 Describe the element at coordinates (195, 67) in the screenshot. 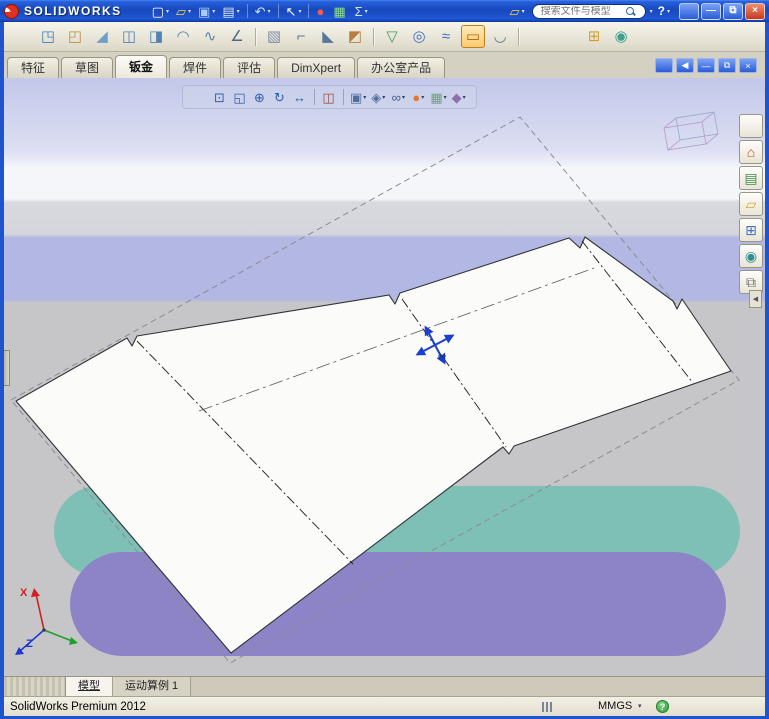

I see `tab-weldments: 焊件` at that location.